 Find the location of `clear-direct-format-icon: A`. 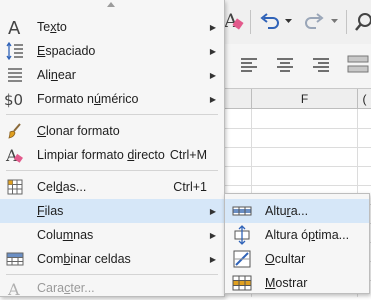

clear-direct-format-icon: A is located at coordinates (233, 21).